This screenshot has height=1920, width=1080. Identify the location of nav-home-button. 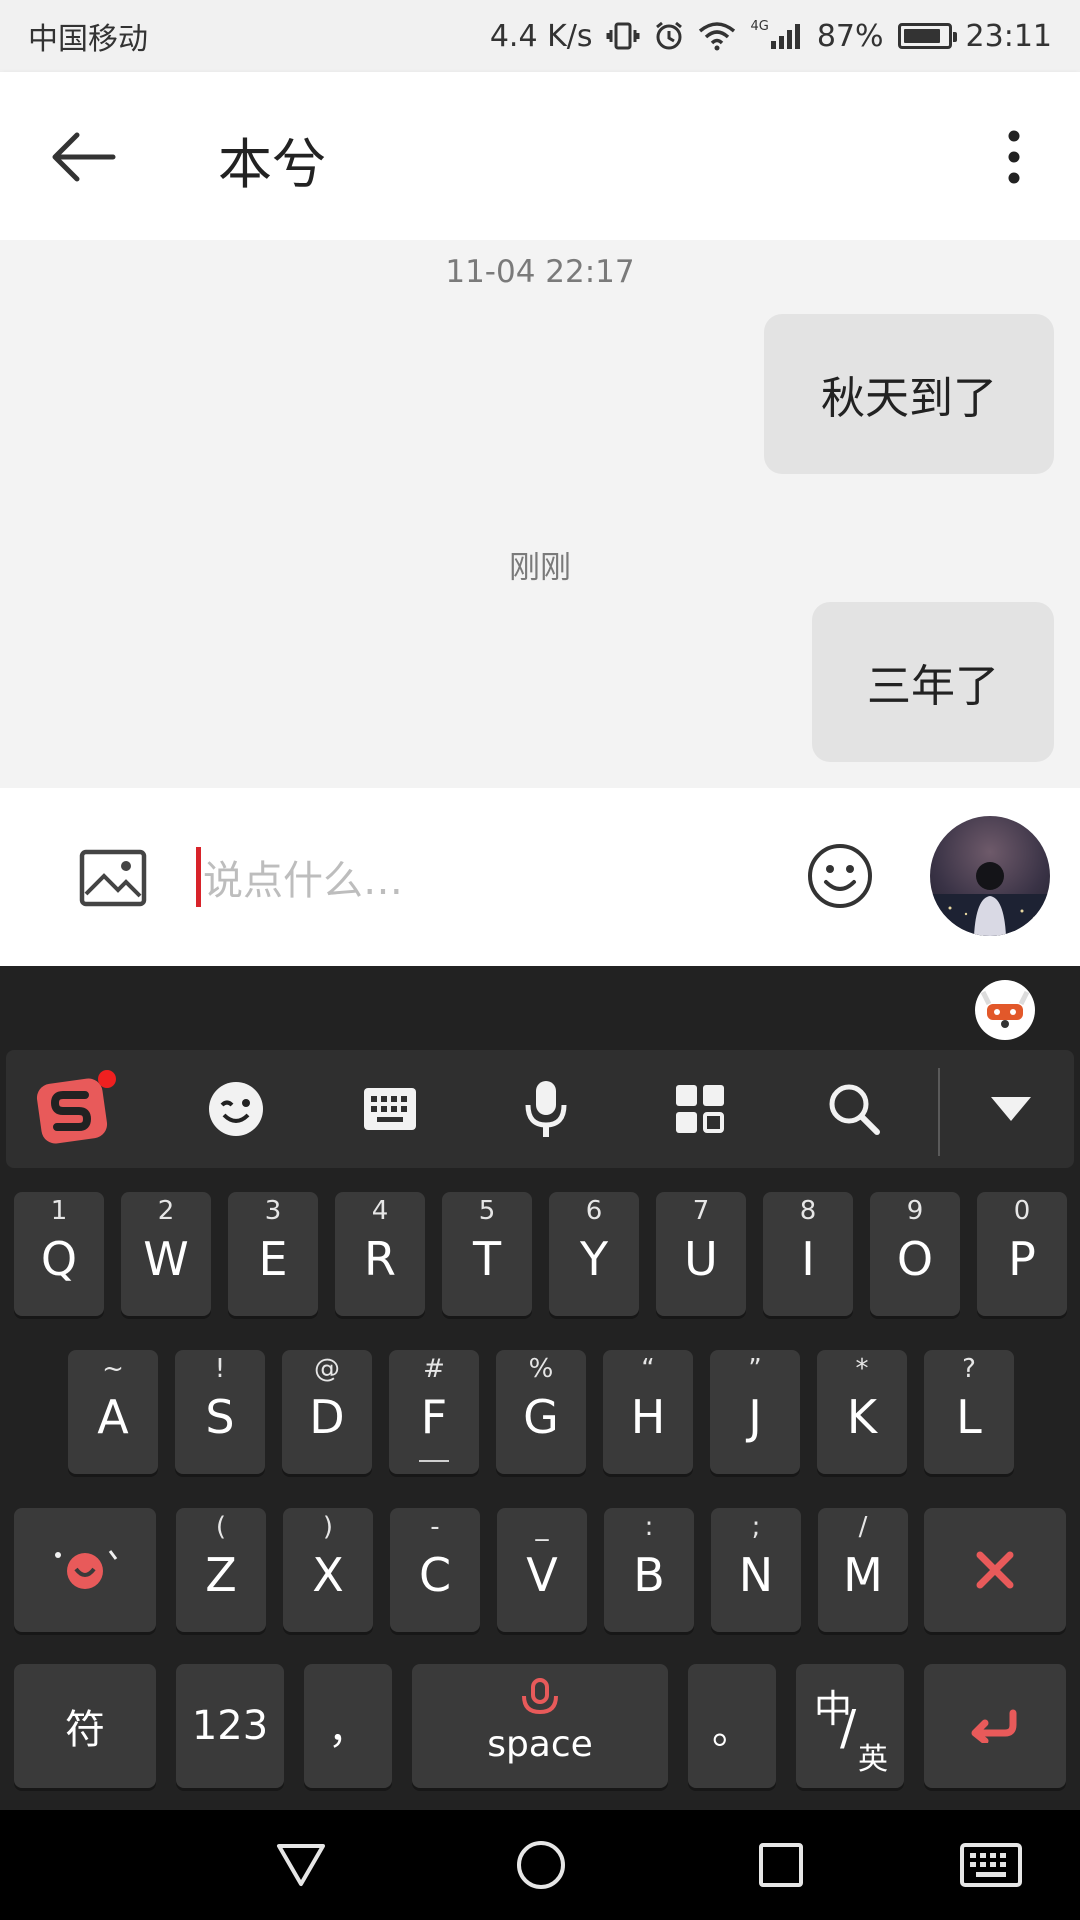
(541, 1865).